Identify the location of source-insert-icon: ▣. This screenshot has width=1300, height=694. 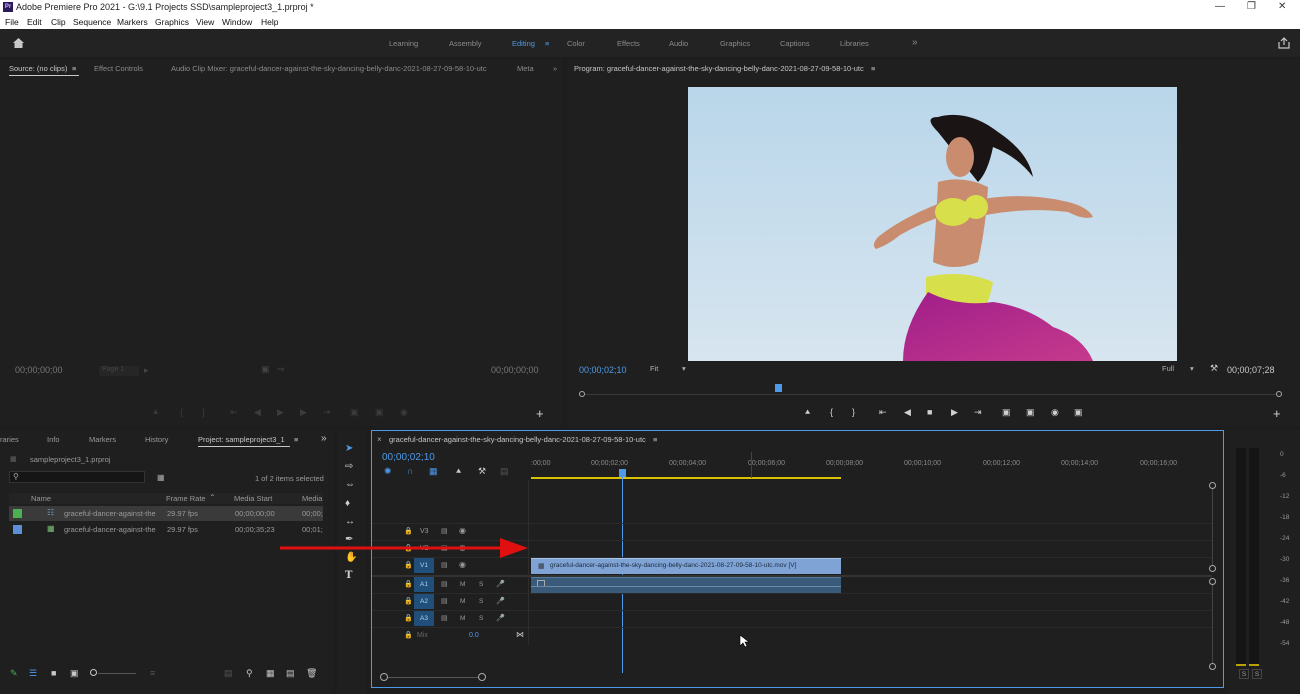
(354, 412).